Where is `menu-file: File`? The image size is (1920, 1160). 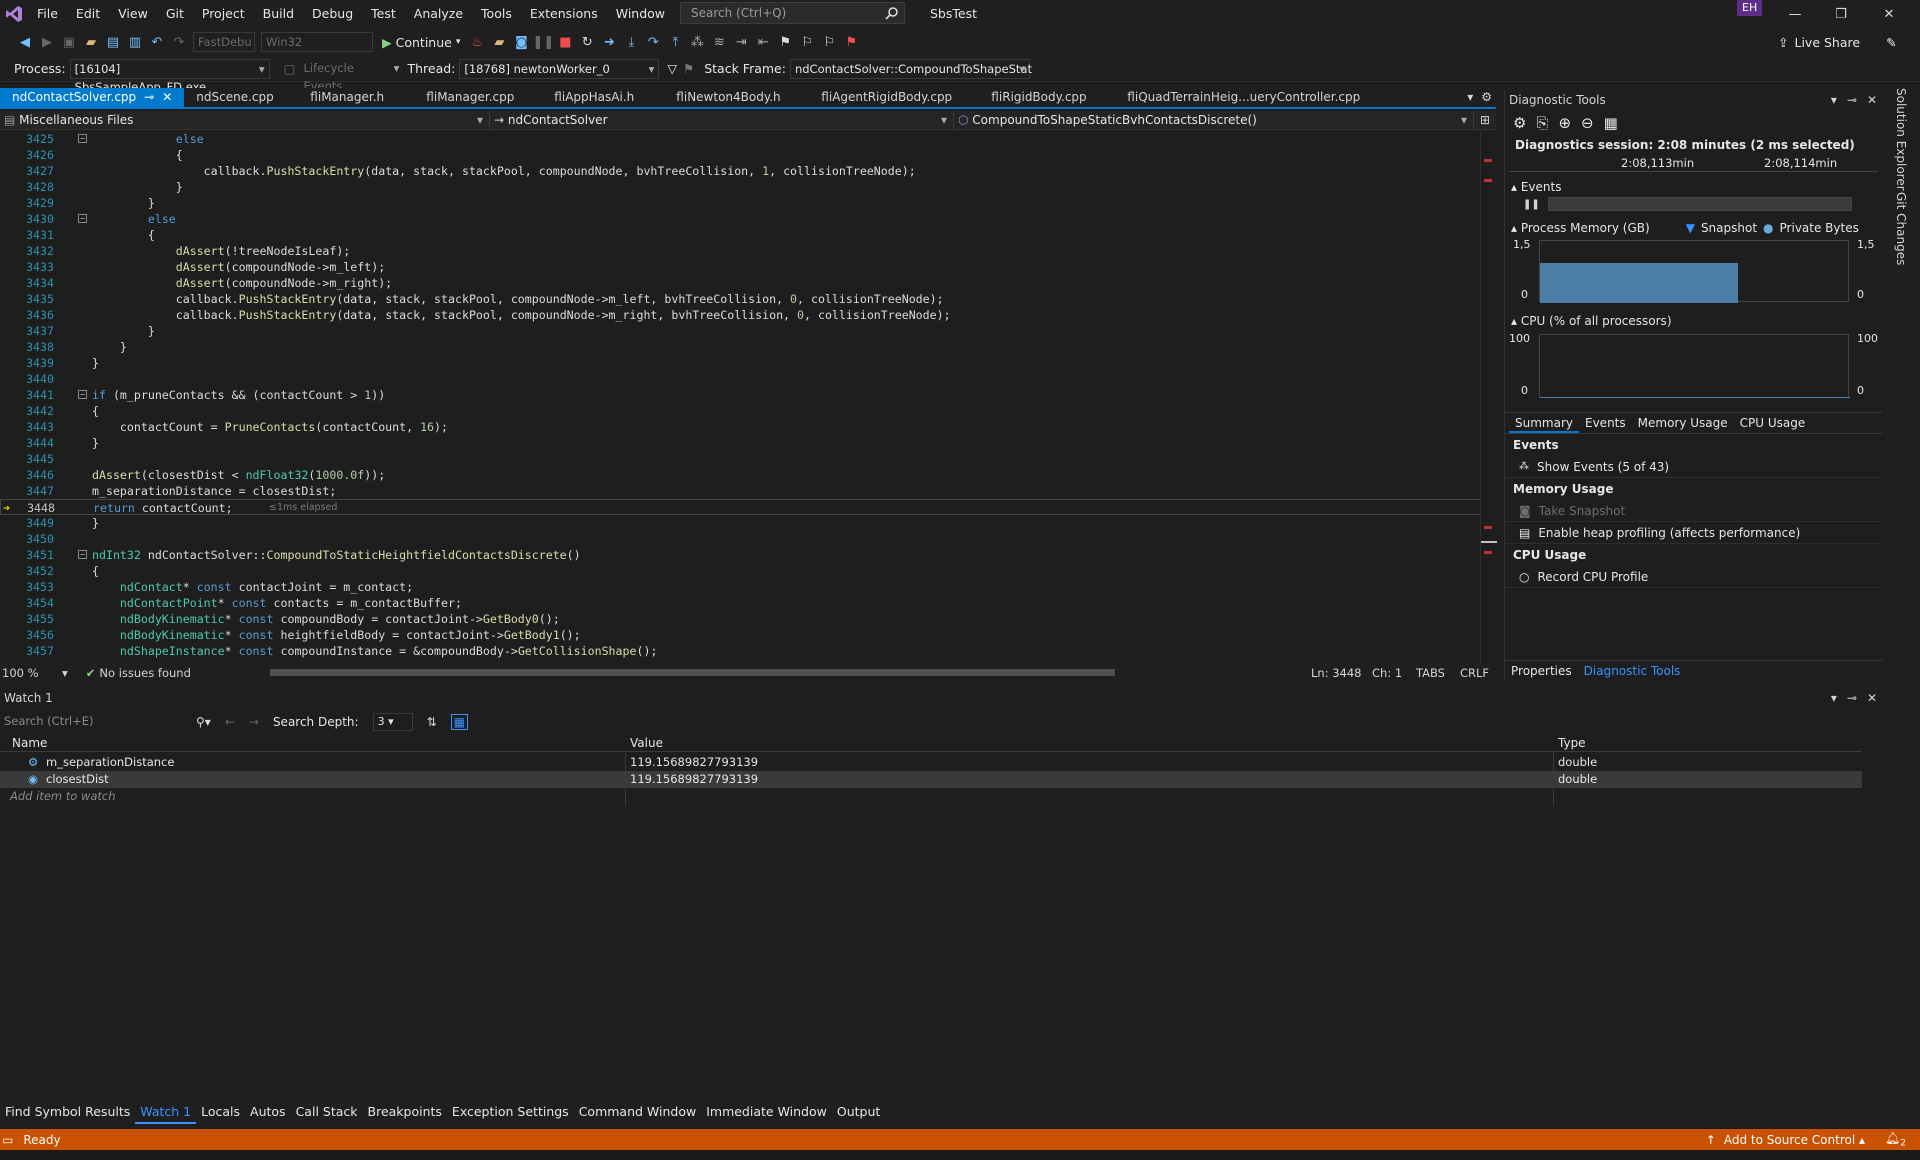
menu-file: File is located at coordinates (47, 14).